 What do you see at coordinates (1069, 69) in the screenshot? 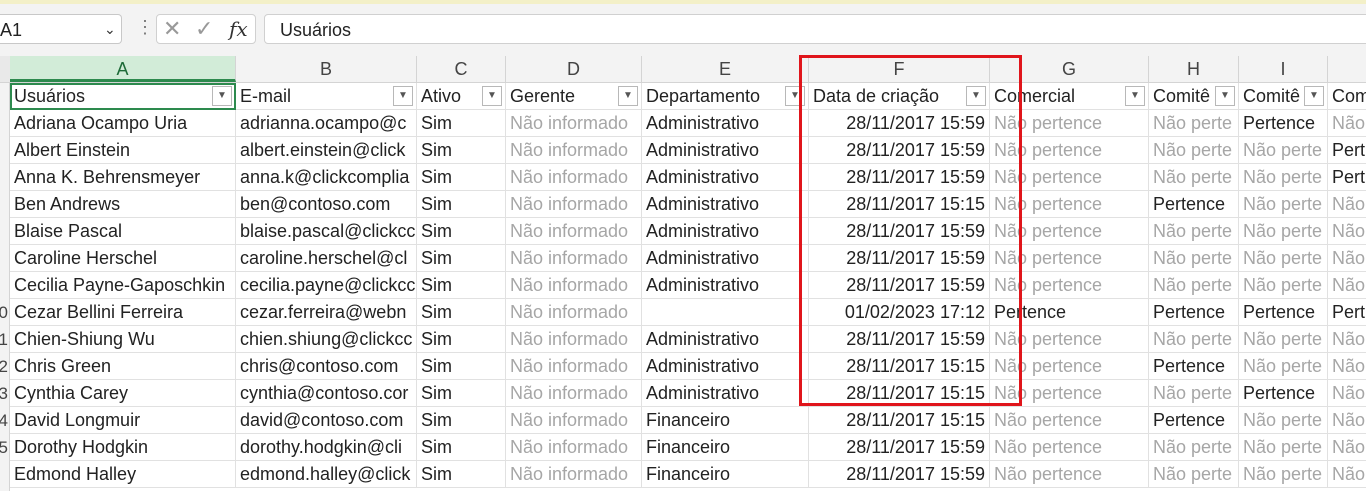
I see `column-header-g: G` at bounding box center [1069, 69].